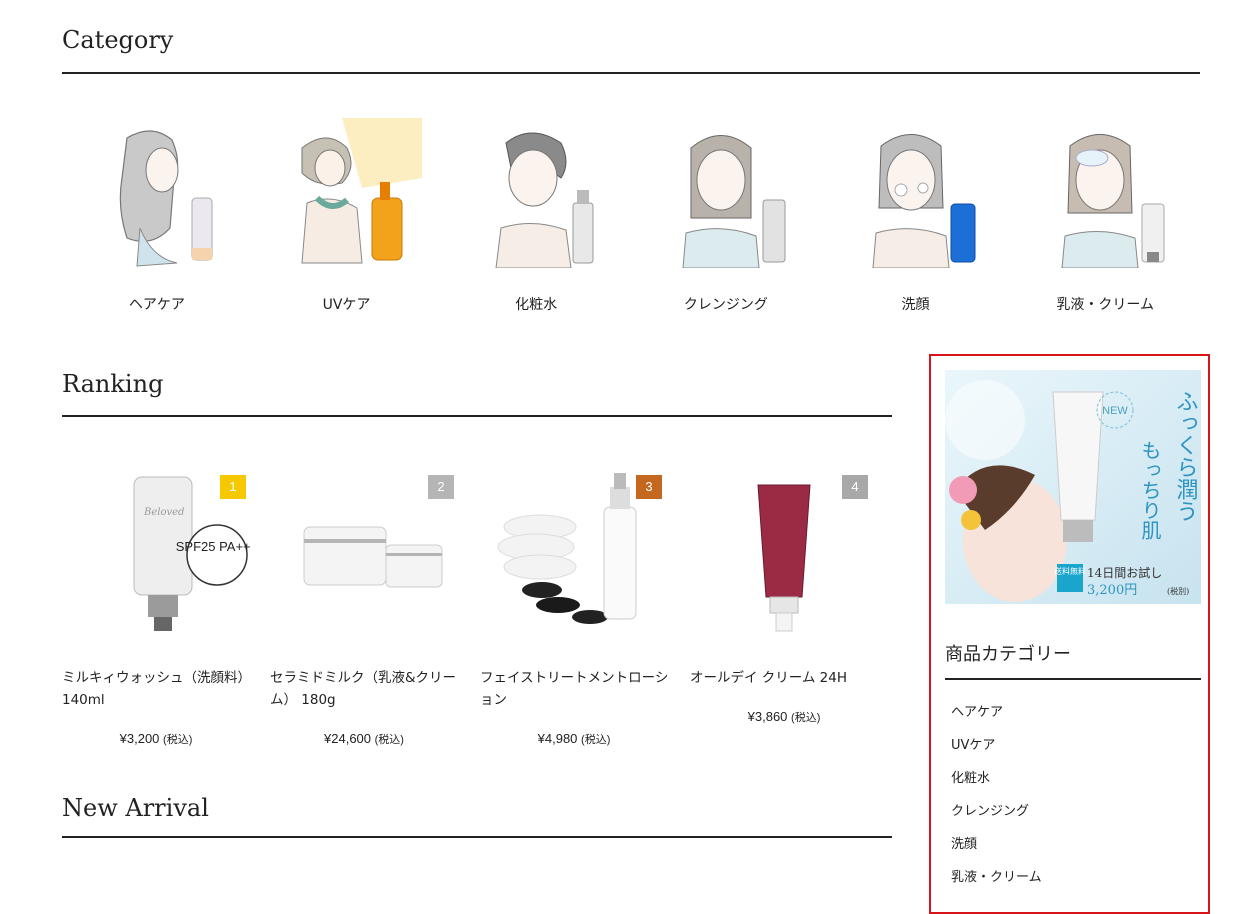 This screenshot has height=914, width=1256. I want to click on category-item-hair-care: ヘアケア, so click(157, 218).